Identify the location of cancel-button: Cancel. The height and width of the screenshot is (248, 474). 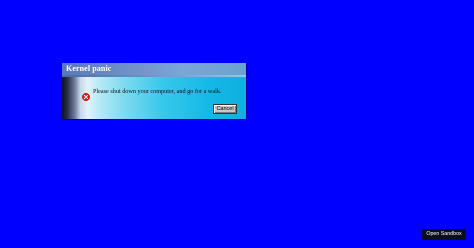
(225, 109).